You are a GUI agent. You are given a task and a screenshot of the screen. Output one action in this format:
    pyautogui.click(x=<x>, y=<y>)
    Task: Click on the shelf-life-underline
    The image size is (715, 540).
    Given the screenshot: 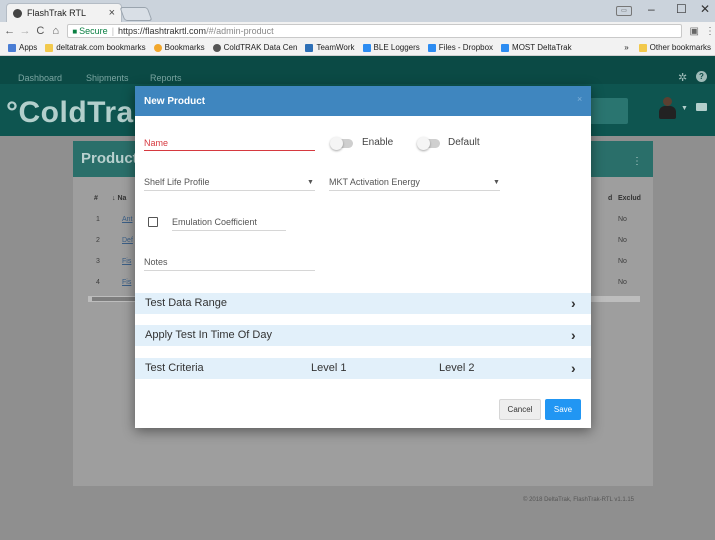 What is the action you would take?
    pyautogui.click(x=229, y=190)
    